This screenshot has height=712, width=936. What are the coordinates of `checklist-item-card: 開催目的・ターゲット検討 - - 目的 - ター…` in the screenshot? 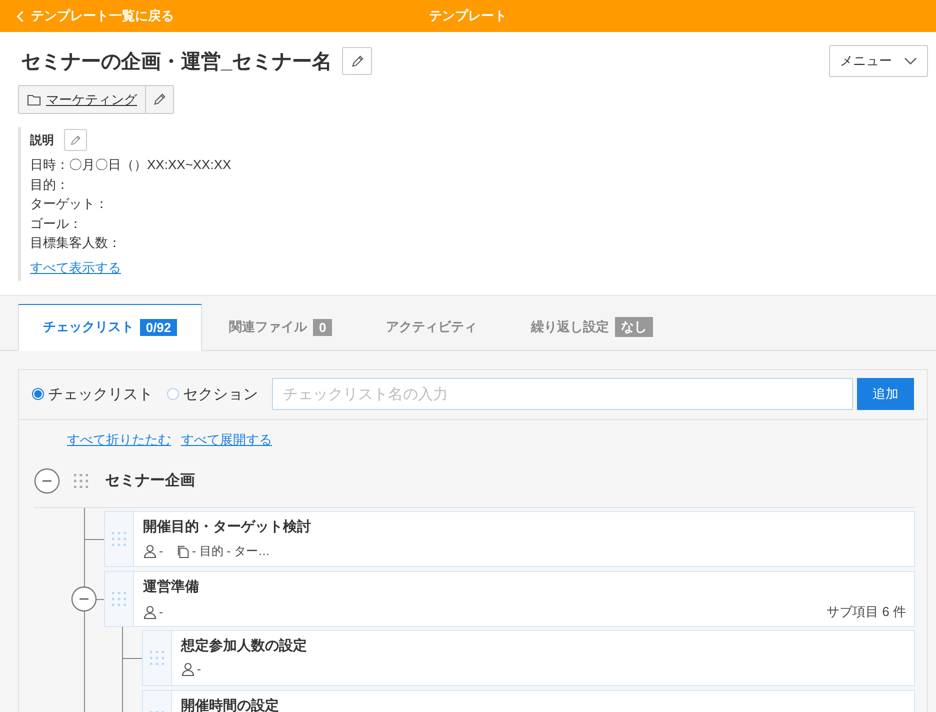 It's located at (509, 538).